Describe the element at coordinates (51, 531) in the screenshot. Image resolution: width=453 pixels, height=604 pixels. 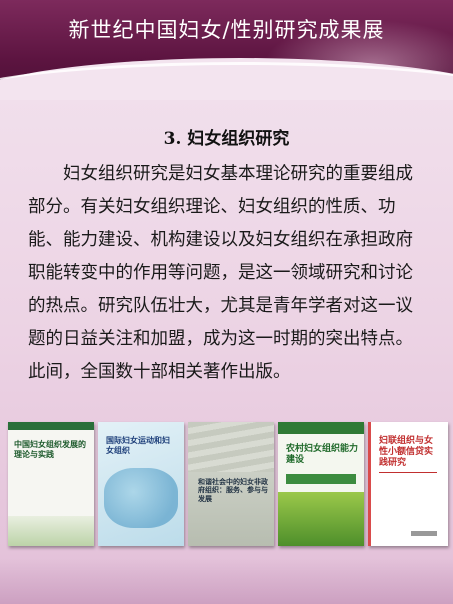
I see `cover-stripe` at that location.